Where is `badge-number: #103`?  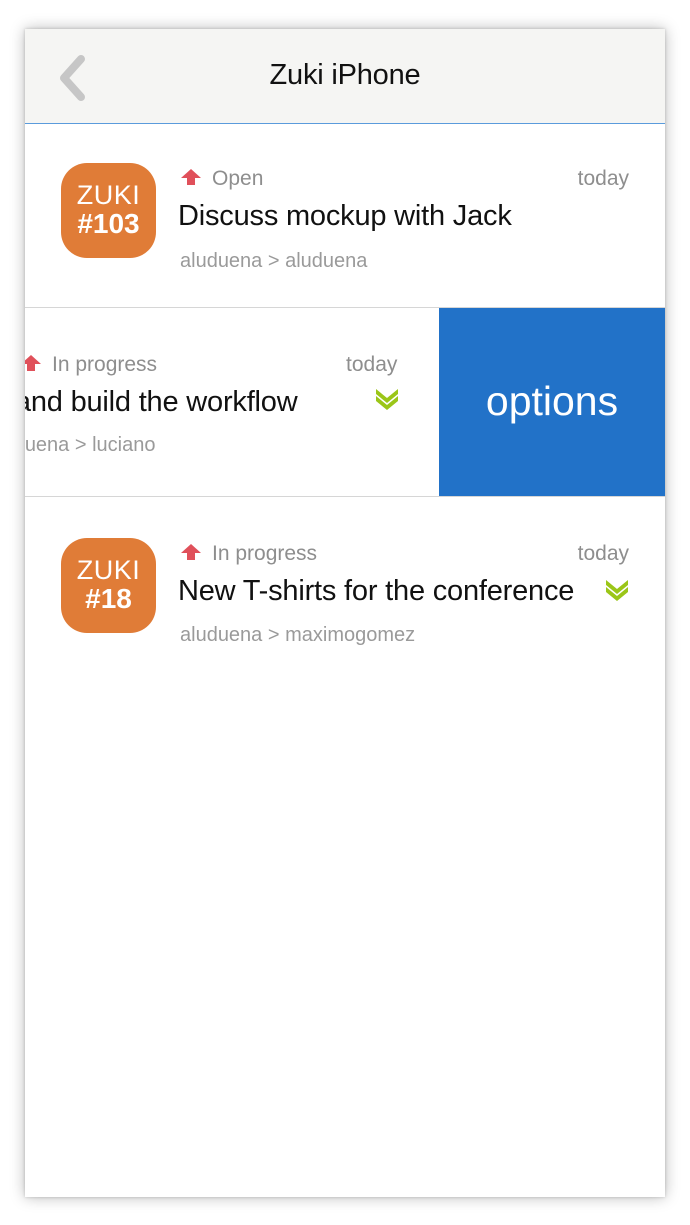
badge-number: #103 is located at coordinates (108, 223).